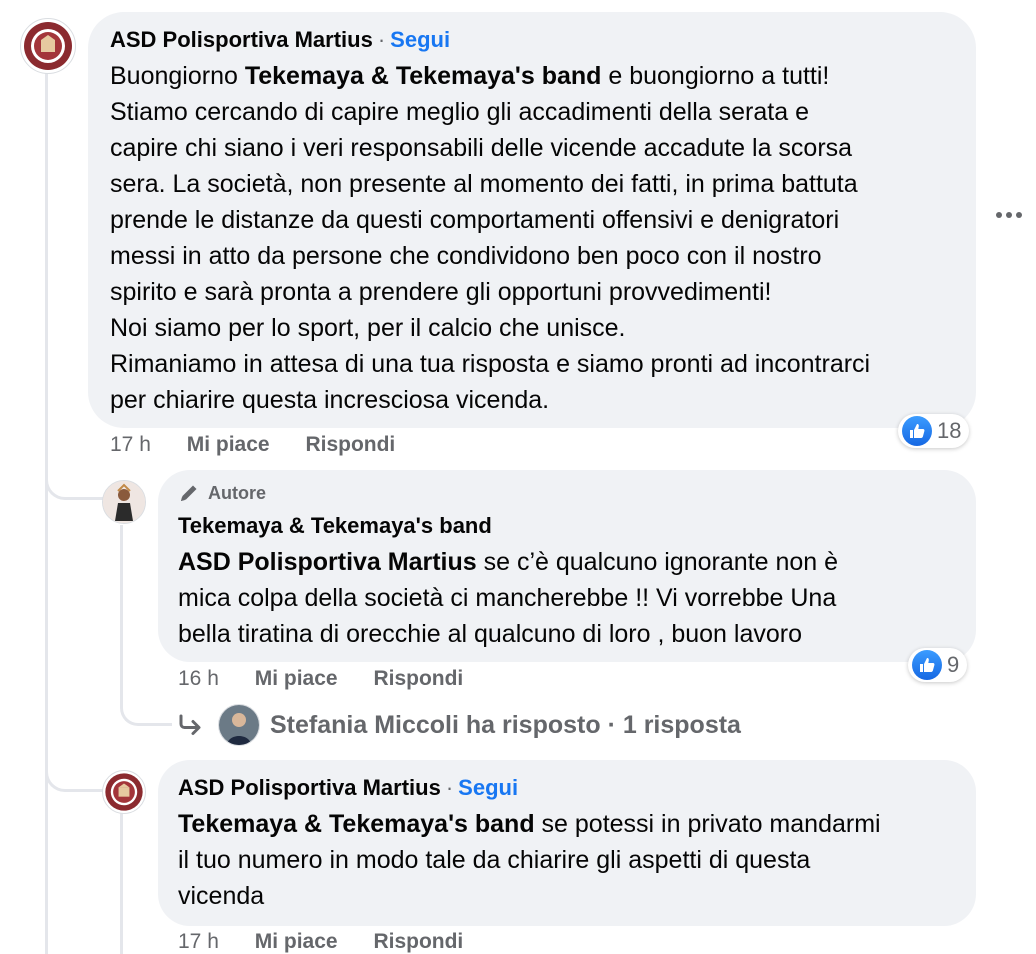  What do you see at coordinates (567, 493) in the screenshot?
I see `author-badge: Autore` at bounding box center [567, 493].